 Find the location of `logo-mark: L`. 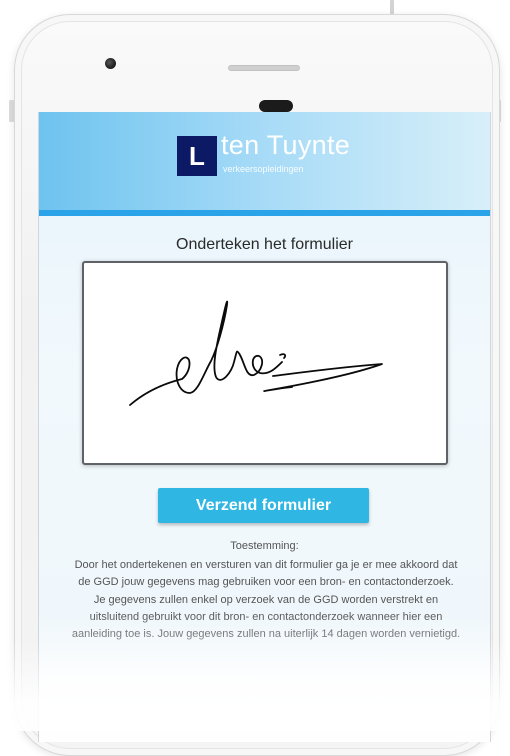

logo-mark: L is located at coordinates (197, 156).